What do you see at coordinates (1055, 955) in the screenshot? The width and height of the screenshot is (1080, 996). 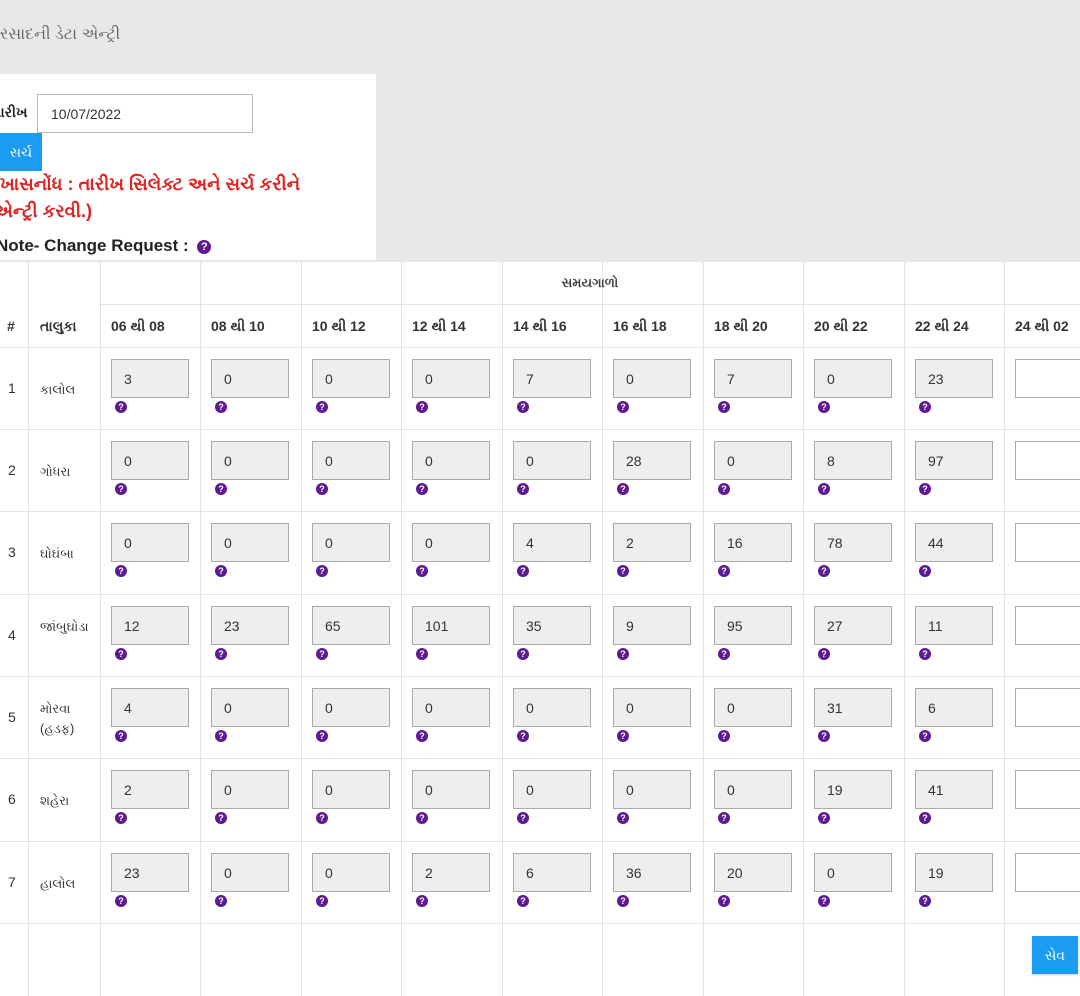 I see `save-button: સેવ` at bounding box center [1055, 955].